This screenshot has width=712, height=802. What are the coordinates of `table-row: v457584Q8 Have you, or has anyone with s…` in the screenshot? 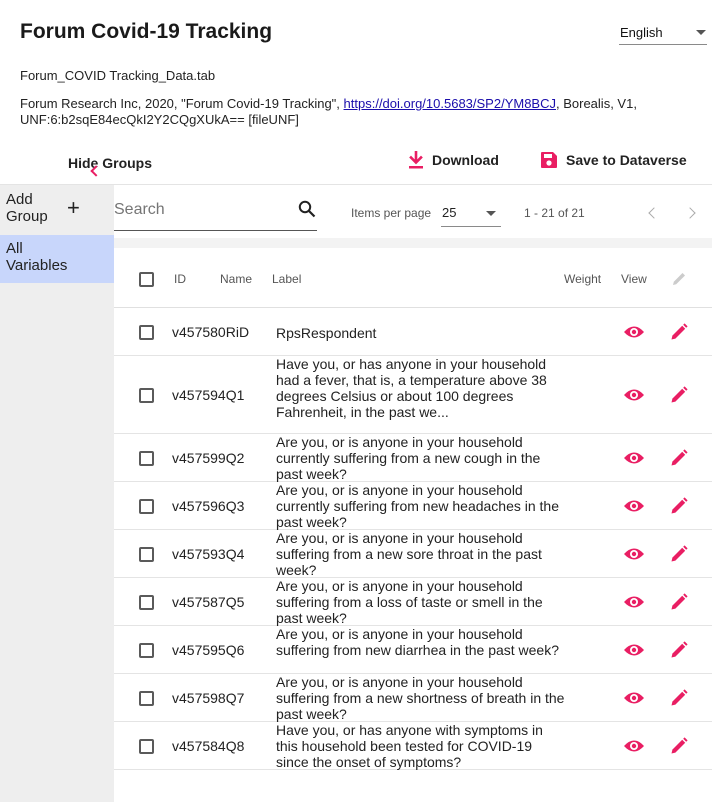 It's located at (413, 746).